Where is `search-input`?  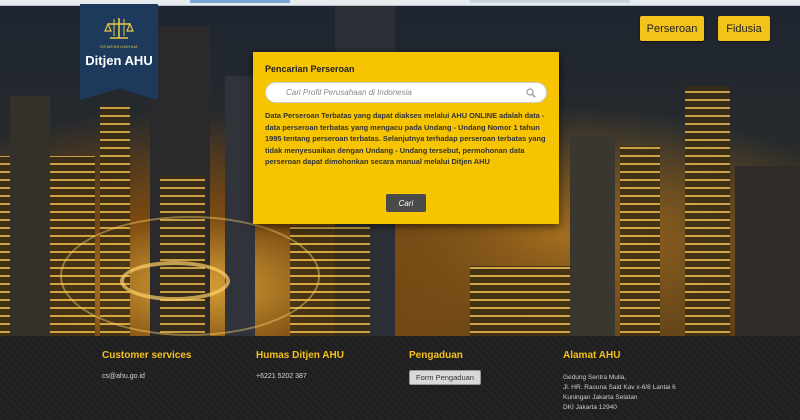
search-input is located at coordinates (411, 92).